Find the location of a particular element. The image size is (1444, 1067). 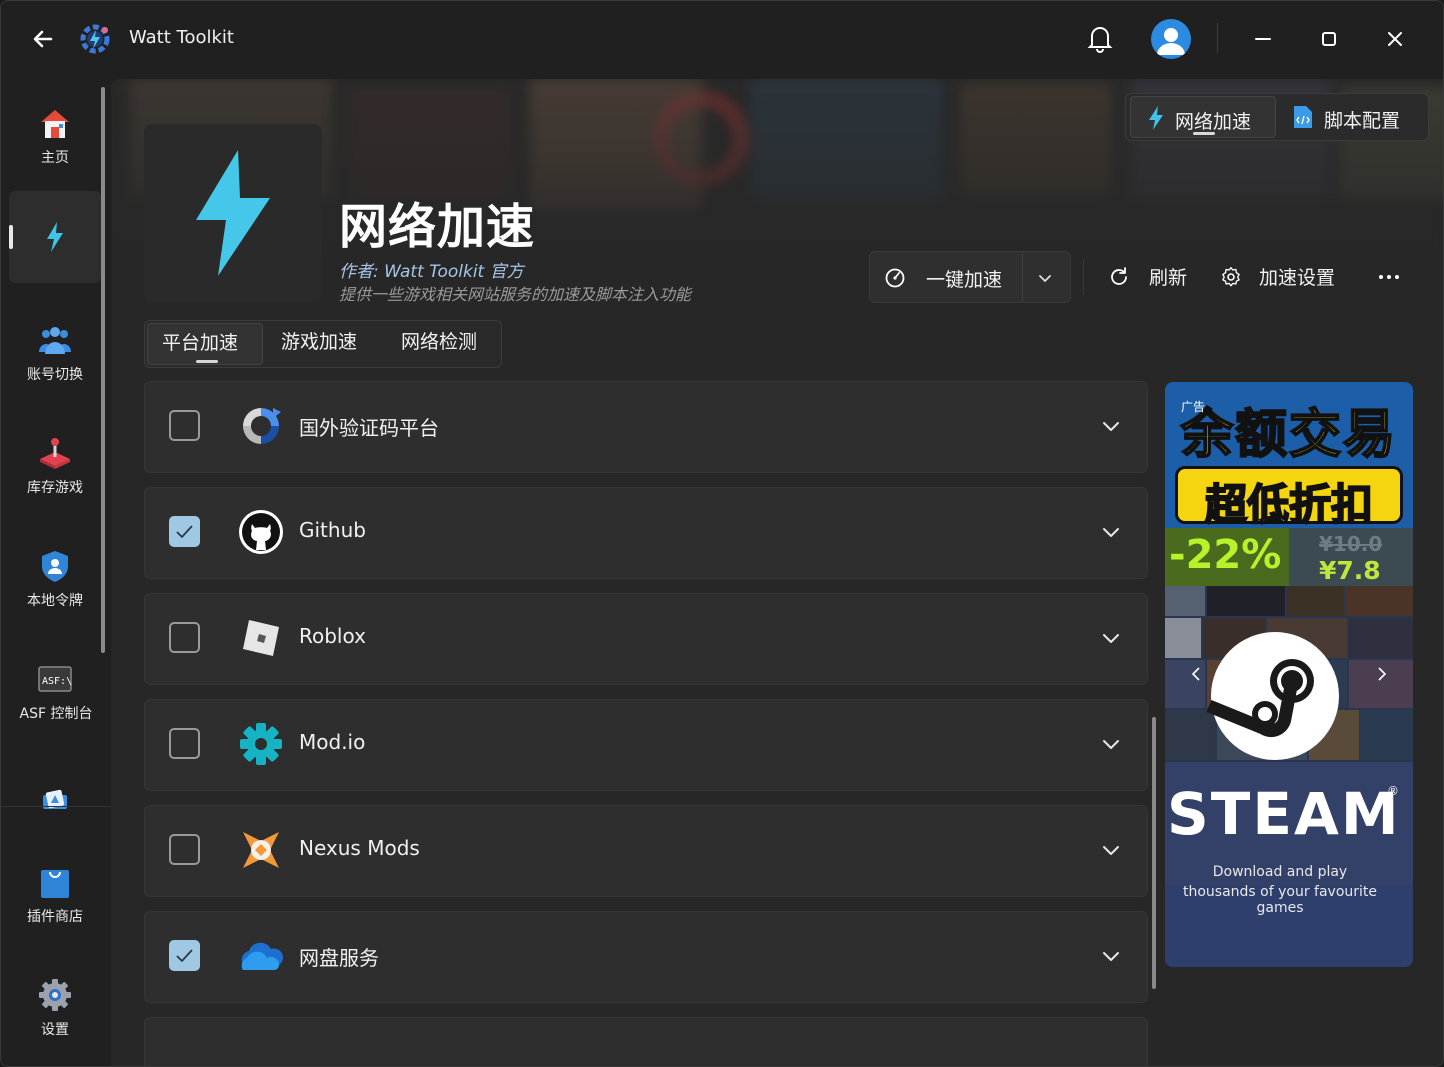

recaptcha-icon is located at coordinates (262, 426).